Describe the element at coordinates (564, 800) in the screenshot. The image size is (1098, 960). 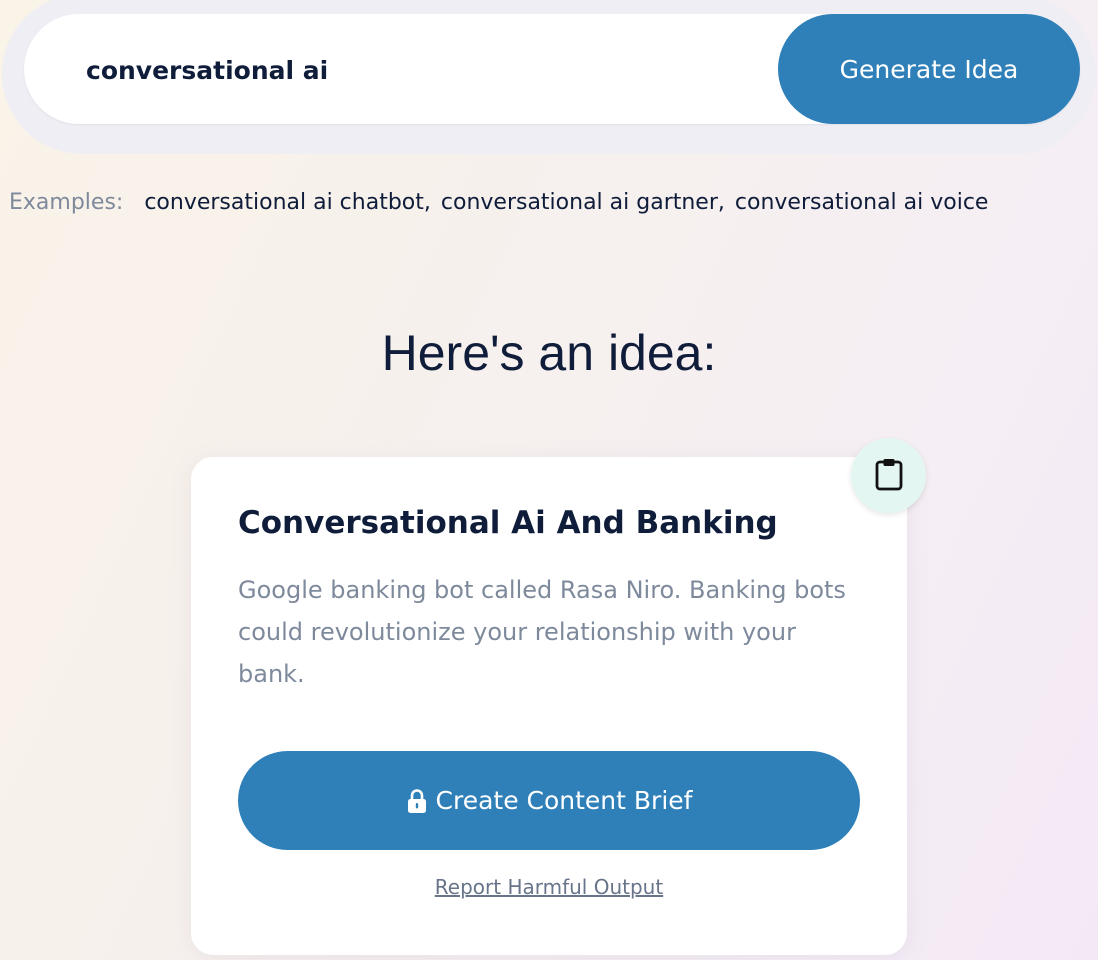
I see `create-content-brief-label: Create Content Brief` at that location.